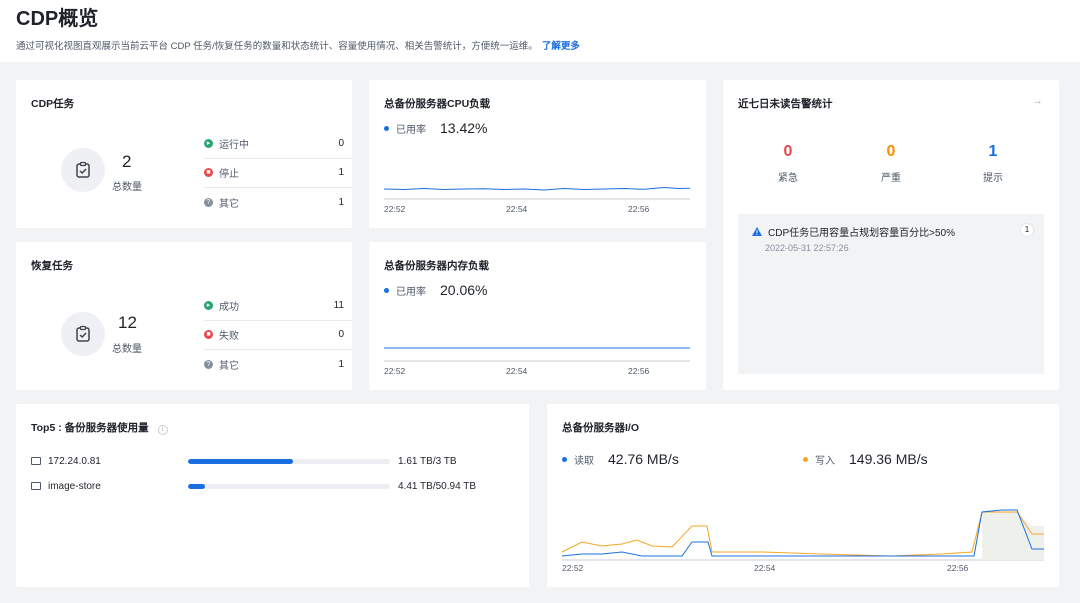 This screenshot has width=1080, height=603. What do you see at coordinates (757, 231) in the screenshot?
I see `warning-icon` at bounding box center [757, 231].